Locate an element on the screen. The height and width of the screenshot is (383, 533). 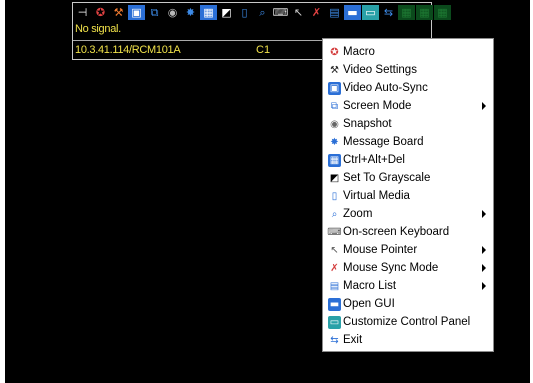
menu-item-mouse-pointer: ↖ Mouse Pointer is located at coordinates (408, 250).